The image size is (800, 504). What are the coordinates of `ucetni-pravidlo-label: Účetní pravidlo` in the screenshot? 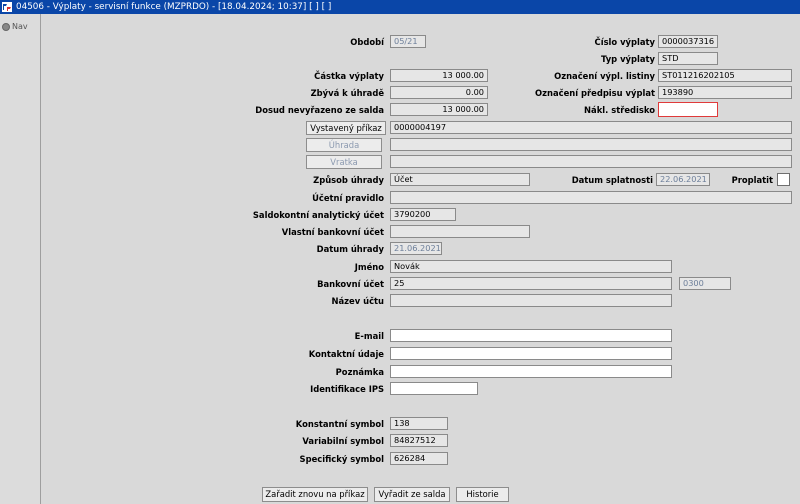 It's located at (348, 198).